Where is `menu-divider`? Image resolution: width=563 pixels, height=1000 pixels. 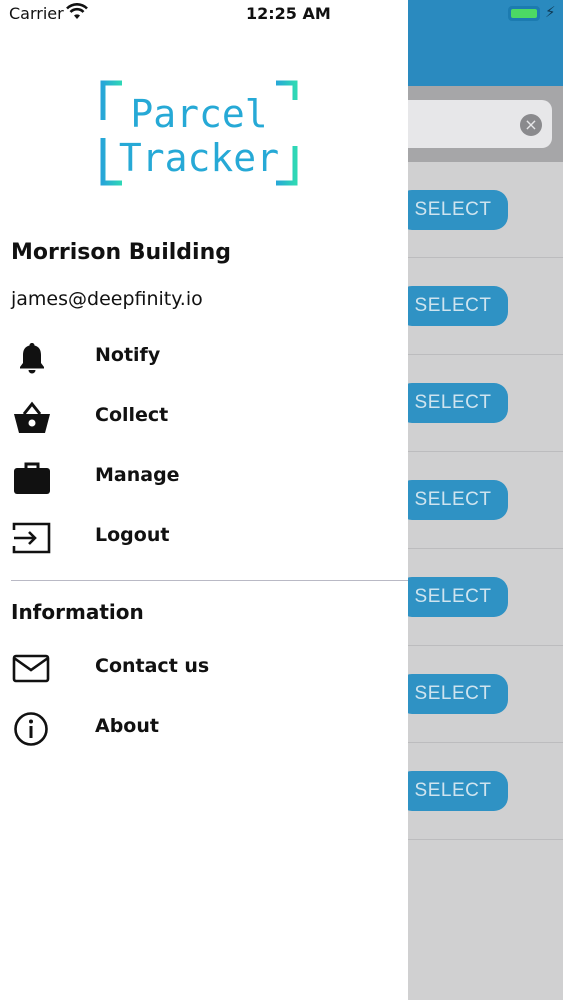 menu-divider is located at coordinates (209, 580).